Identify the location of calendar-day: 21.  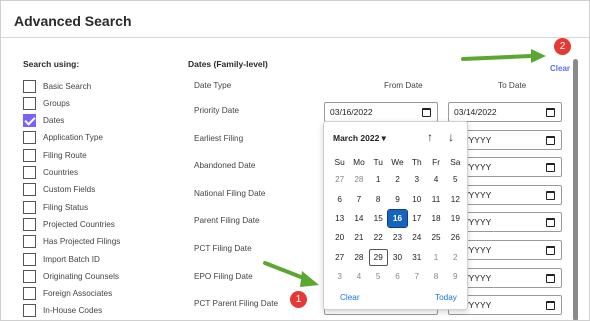
(358, 237).